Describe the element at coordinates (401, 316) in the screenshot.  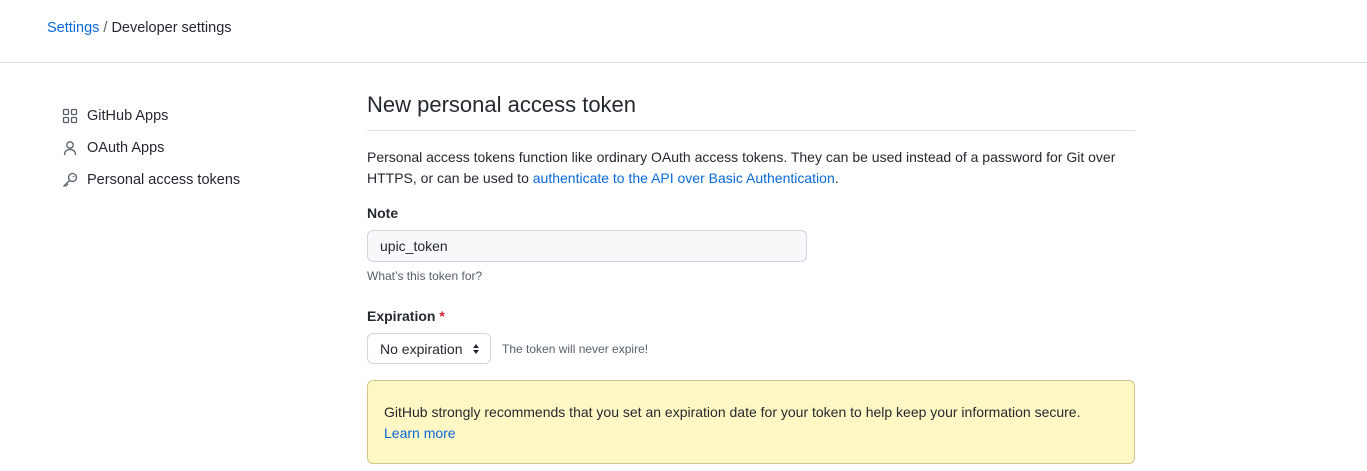
I see `expiration-label-text: Expiration` at that location.